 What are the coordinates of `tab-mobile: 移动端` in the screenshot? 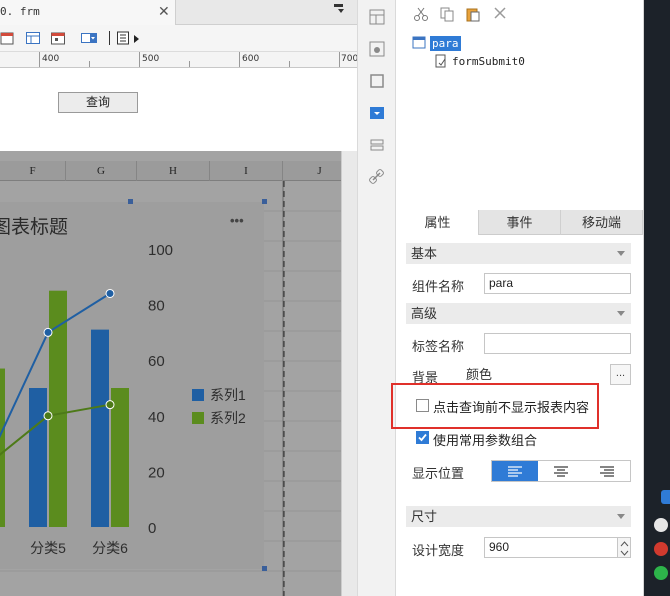 It's located at (602, 222).